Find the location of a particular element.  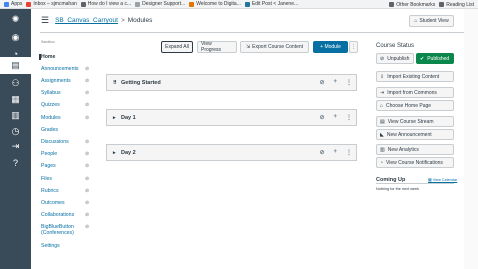

reading-list: Reading List is located at coordinates (456, 5).